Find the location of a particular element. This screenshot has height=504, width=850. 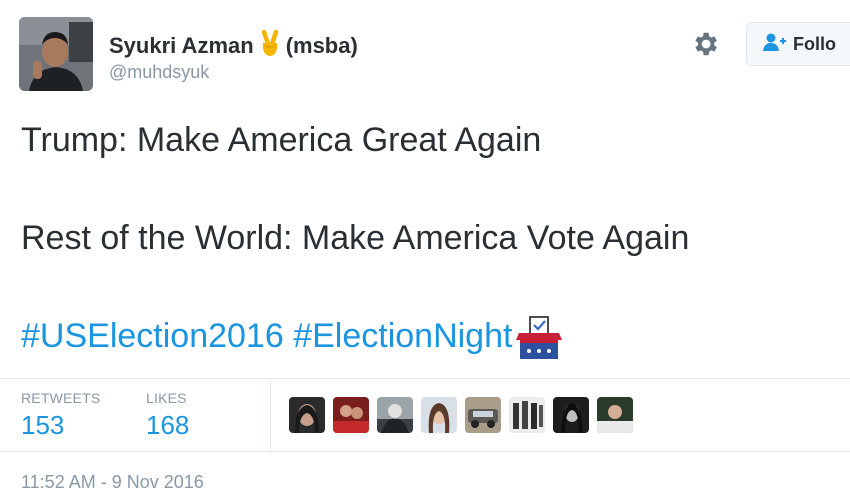

display-name-text: Syukri Azman is located at coordinates (181, 45).